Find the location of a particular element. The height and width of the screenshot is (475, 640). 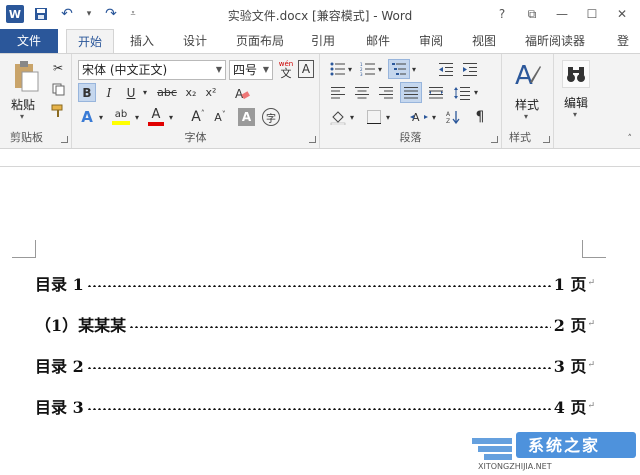

superscript-button: x² is located at coordinates (211, 92).